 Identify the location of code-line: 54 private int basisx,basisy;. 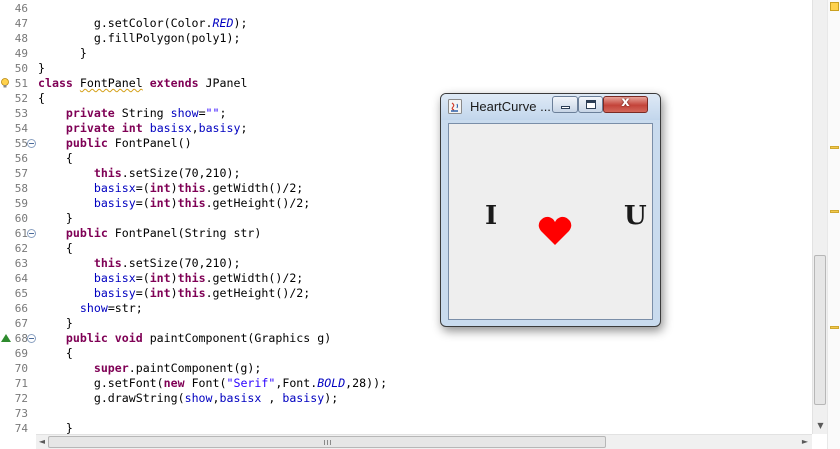
(406, 128).